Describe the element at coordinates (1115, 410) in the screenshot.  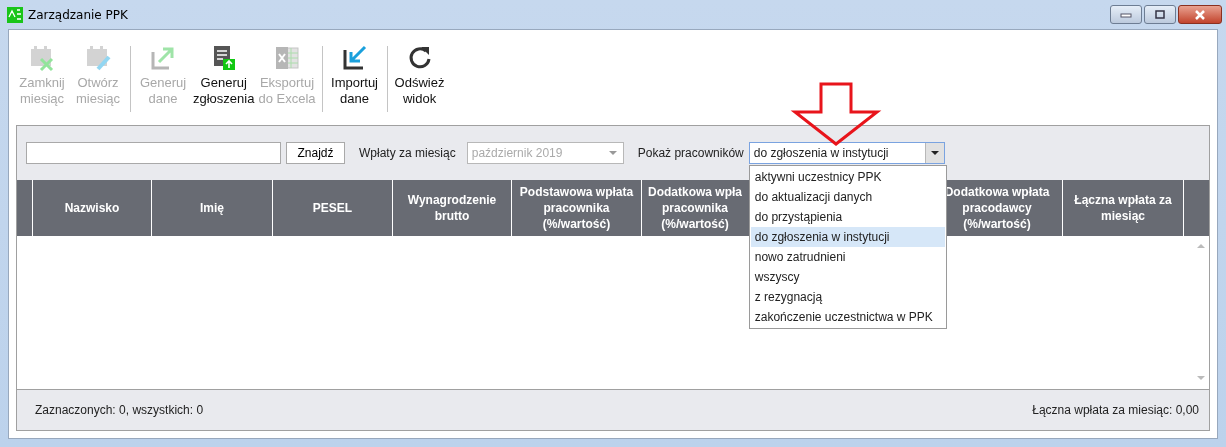
I see `total-contribution: Łączna wpłata za miesiąc: 0,00` at that location.